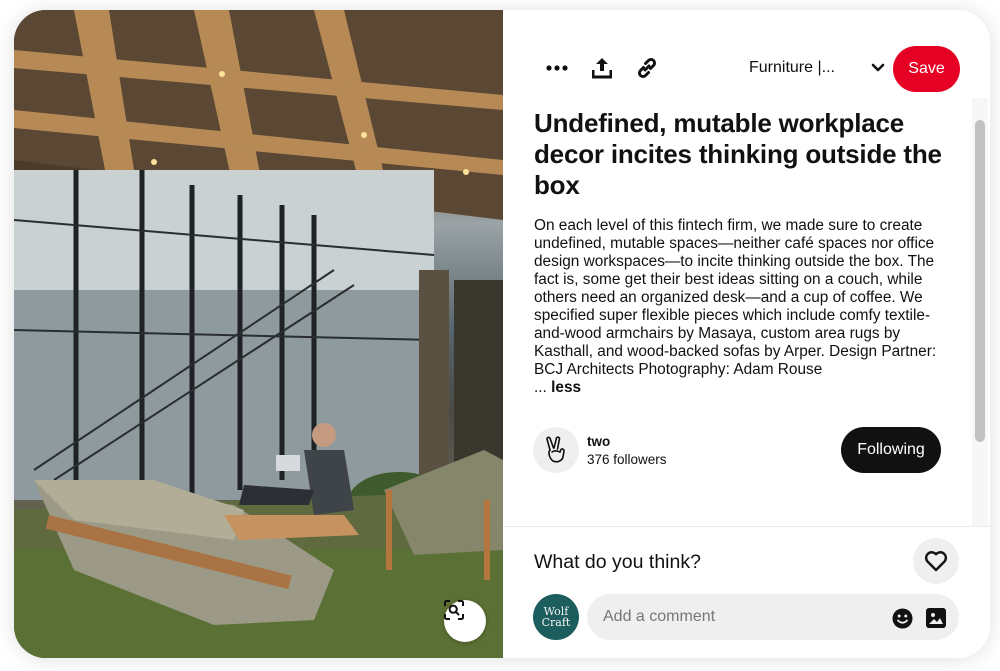 The width and height of the screenshot is (1000, 671). Describe the element at coordinates (743, 451) in the screenshot. I see `creator-row: two 376 followers Following` at that location.